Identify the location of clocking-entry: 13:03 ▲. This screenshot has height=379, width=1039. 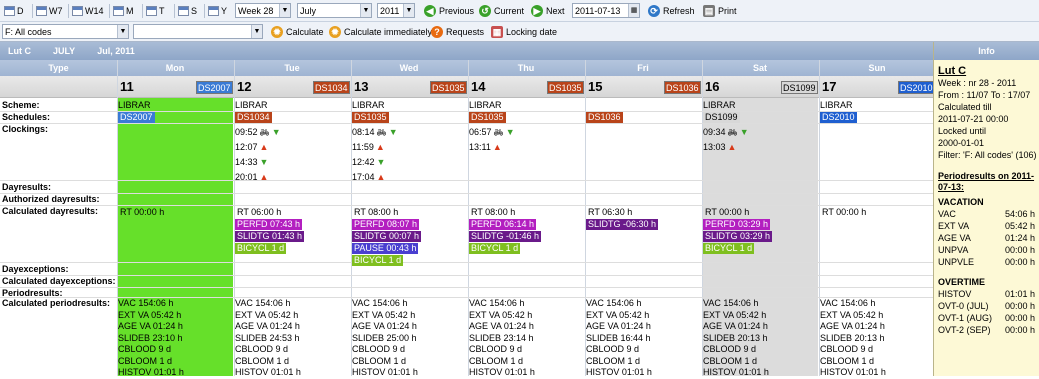
(719, 147).